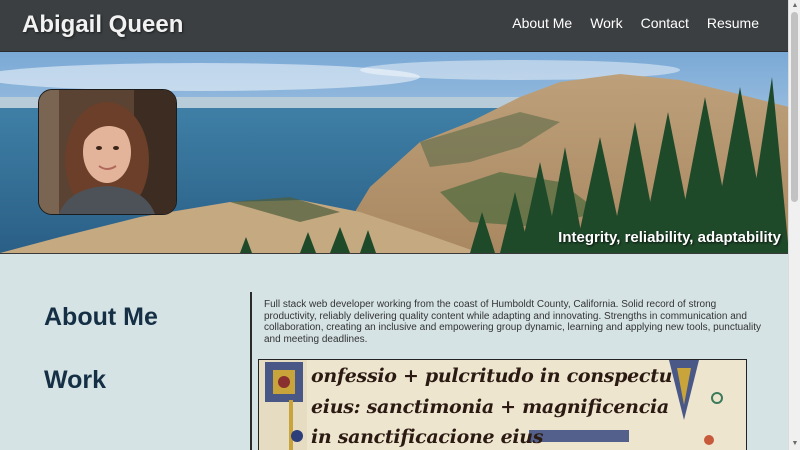 The image size is (800, 450). I want to click on manuscript-line-1: onfessio + pulcritudo in conspectu, so click(492, 376).